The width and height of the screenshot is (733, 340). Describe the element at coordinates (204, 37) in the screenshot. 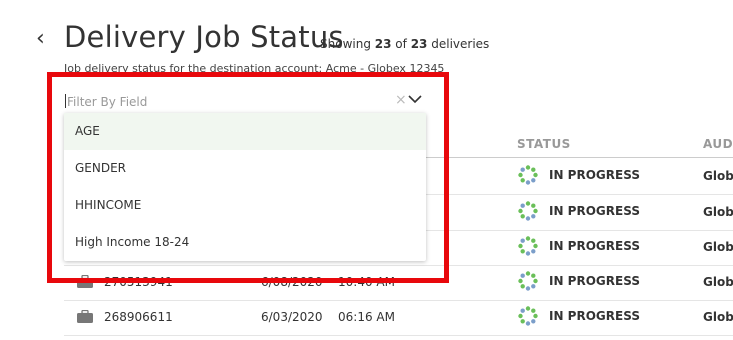

I see `page-title: Delivery Job Status` at that location.